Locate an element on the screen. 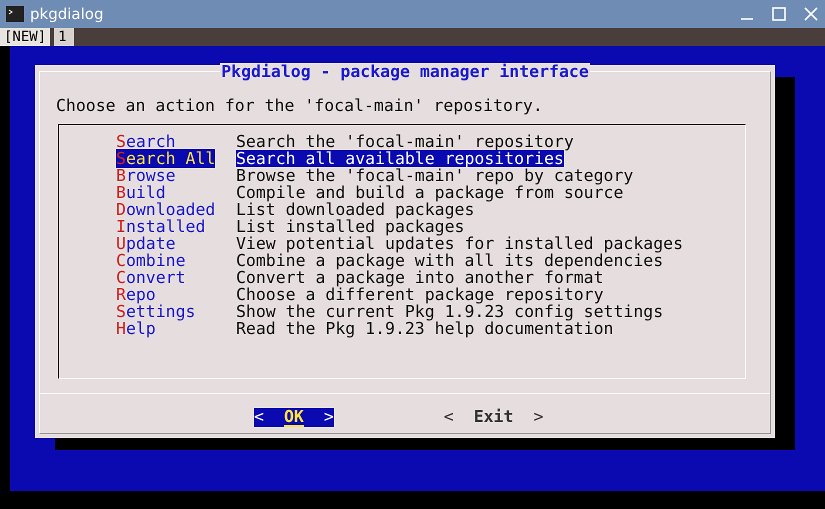 The width and height of the screenshot is (825, 509). menu-description: List downloaded packages is located at coordinates (355, 209).